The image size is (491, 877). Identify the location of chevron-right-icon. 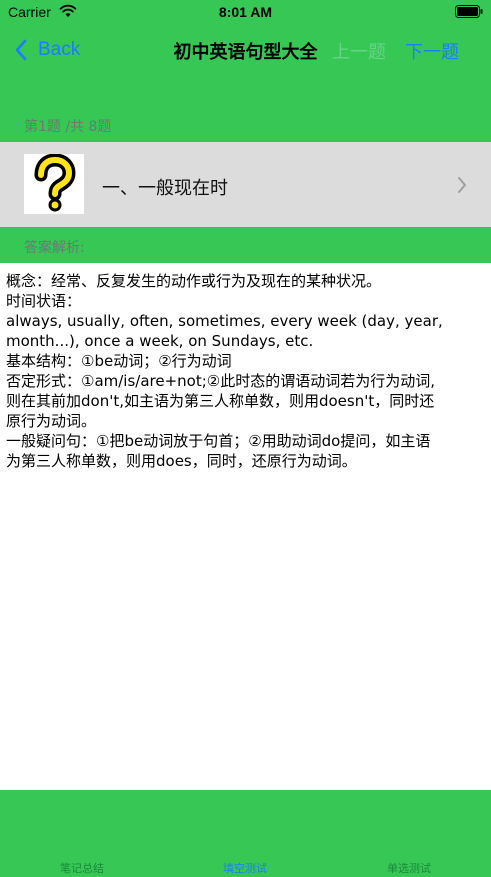
(462, 185).